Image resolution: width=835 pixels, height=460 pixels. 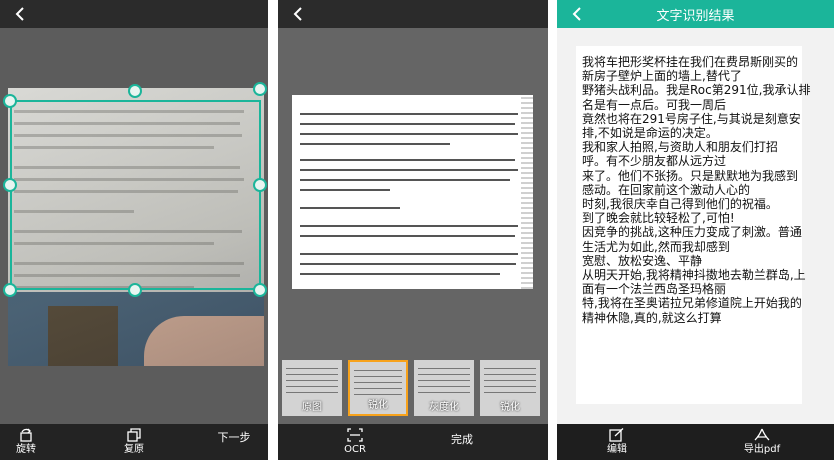 What do you see at coordinates (26, 435) in the screenshot?
I see `rotate-icon` at bounding box center [26, 435].